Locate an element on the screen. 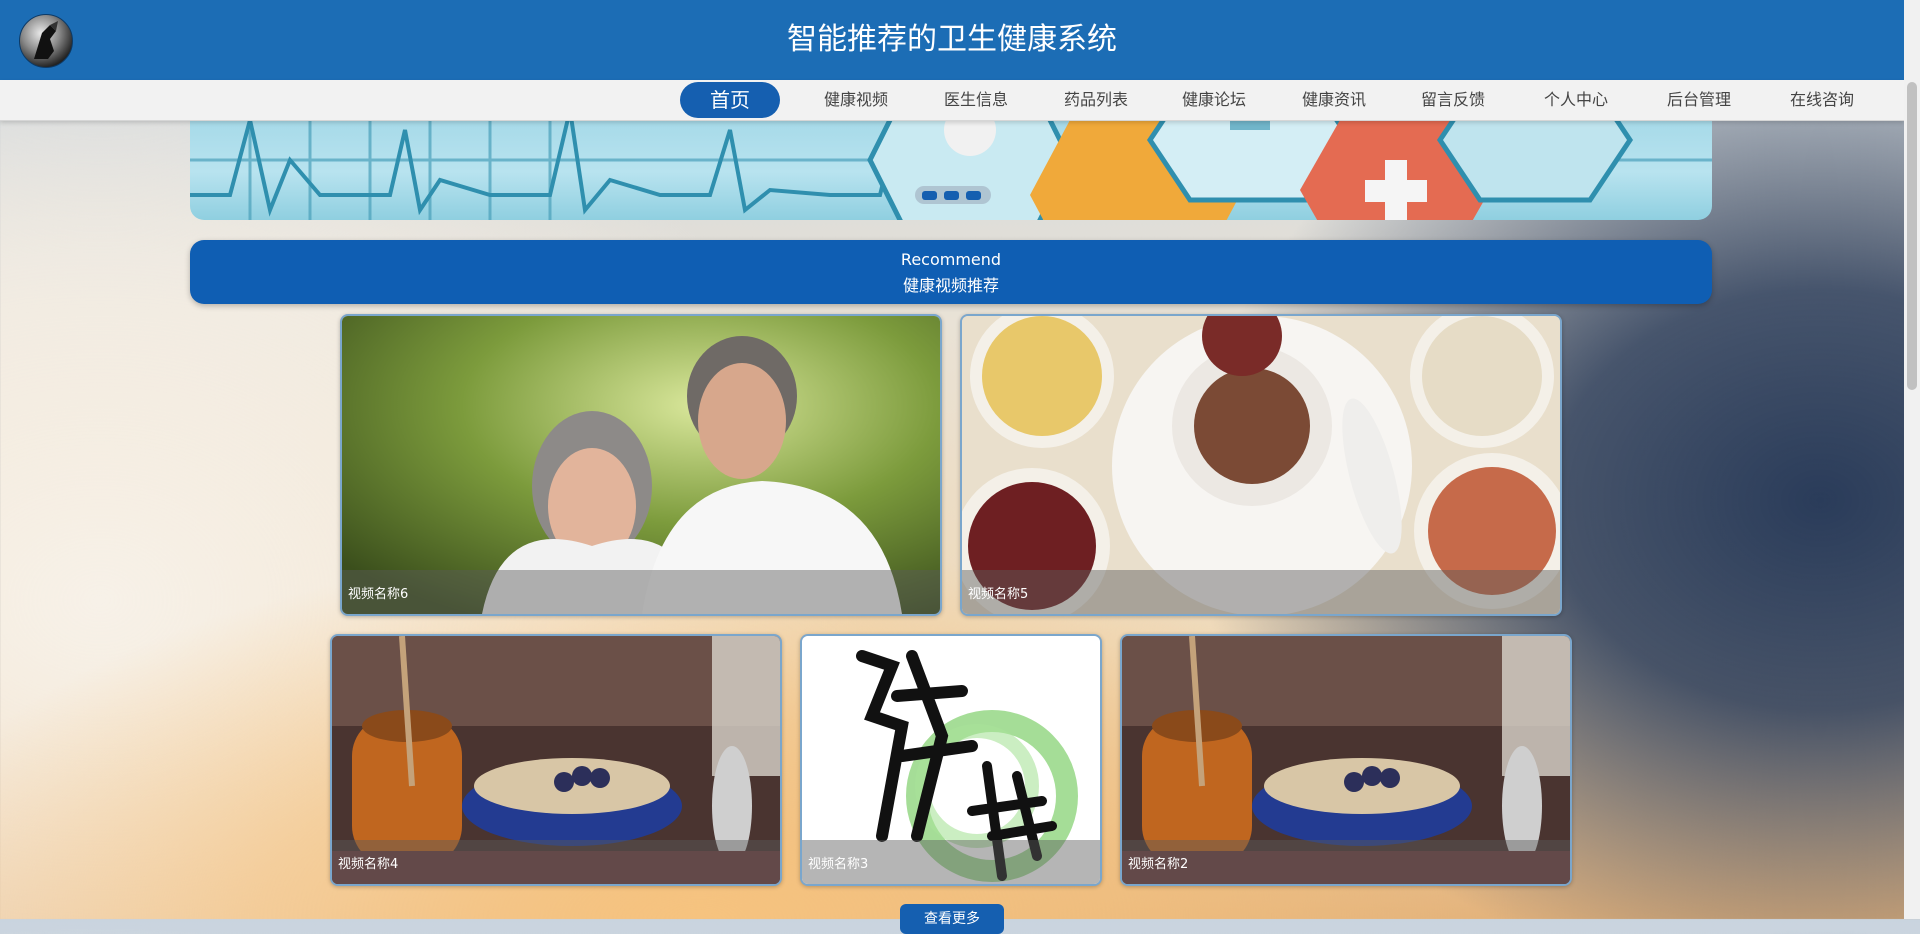 This screenshot has height=934, width=1920. video-caption: 视频名称5 is located at coordinates (1261, 592).